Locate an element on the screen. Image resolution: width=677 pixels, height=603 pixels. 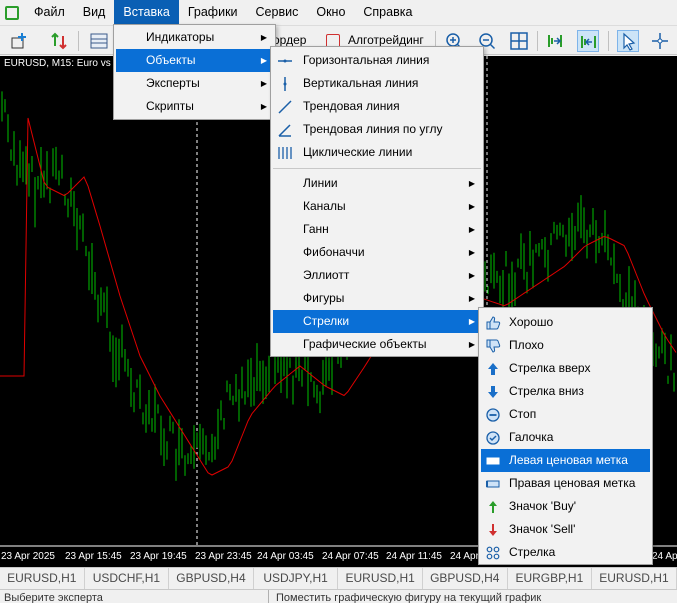
menu-item-graphic-objects: Графические объекты ▶ is located at coordinates (377, 344).